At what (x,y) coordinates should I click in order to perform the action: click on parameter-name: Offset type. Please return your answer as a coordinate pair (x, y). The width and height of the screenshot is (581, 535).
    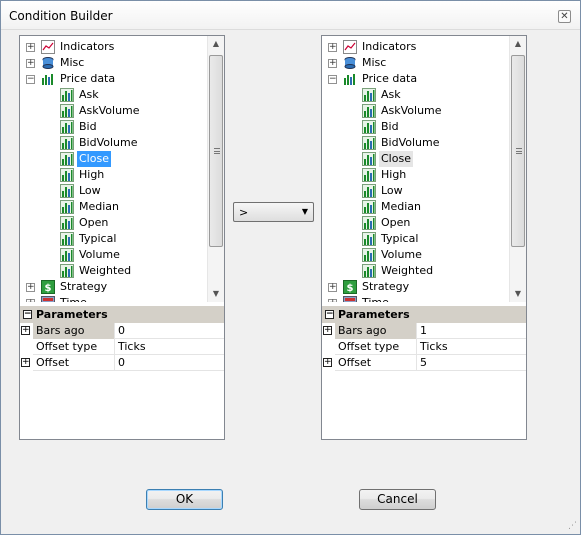
    Looking at the image, I should click on (376, 347).